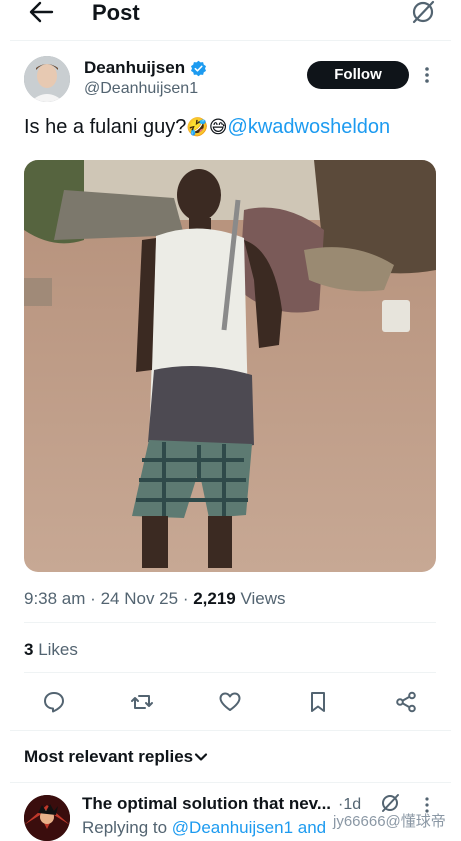 Image resolution: width=461 pixels, height=841 pixels. Describe the element at coordinates (199, 69) in the screenshot. I see `verified-badge-icon` at that location.